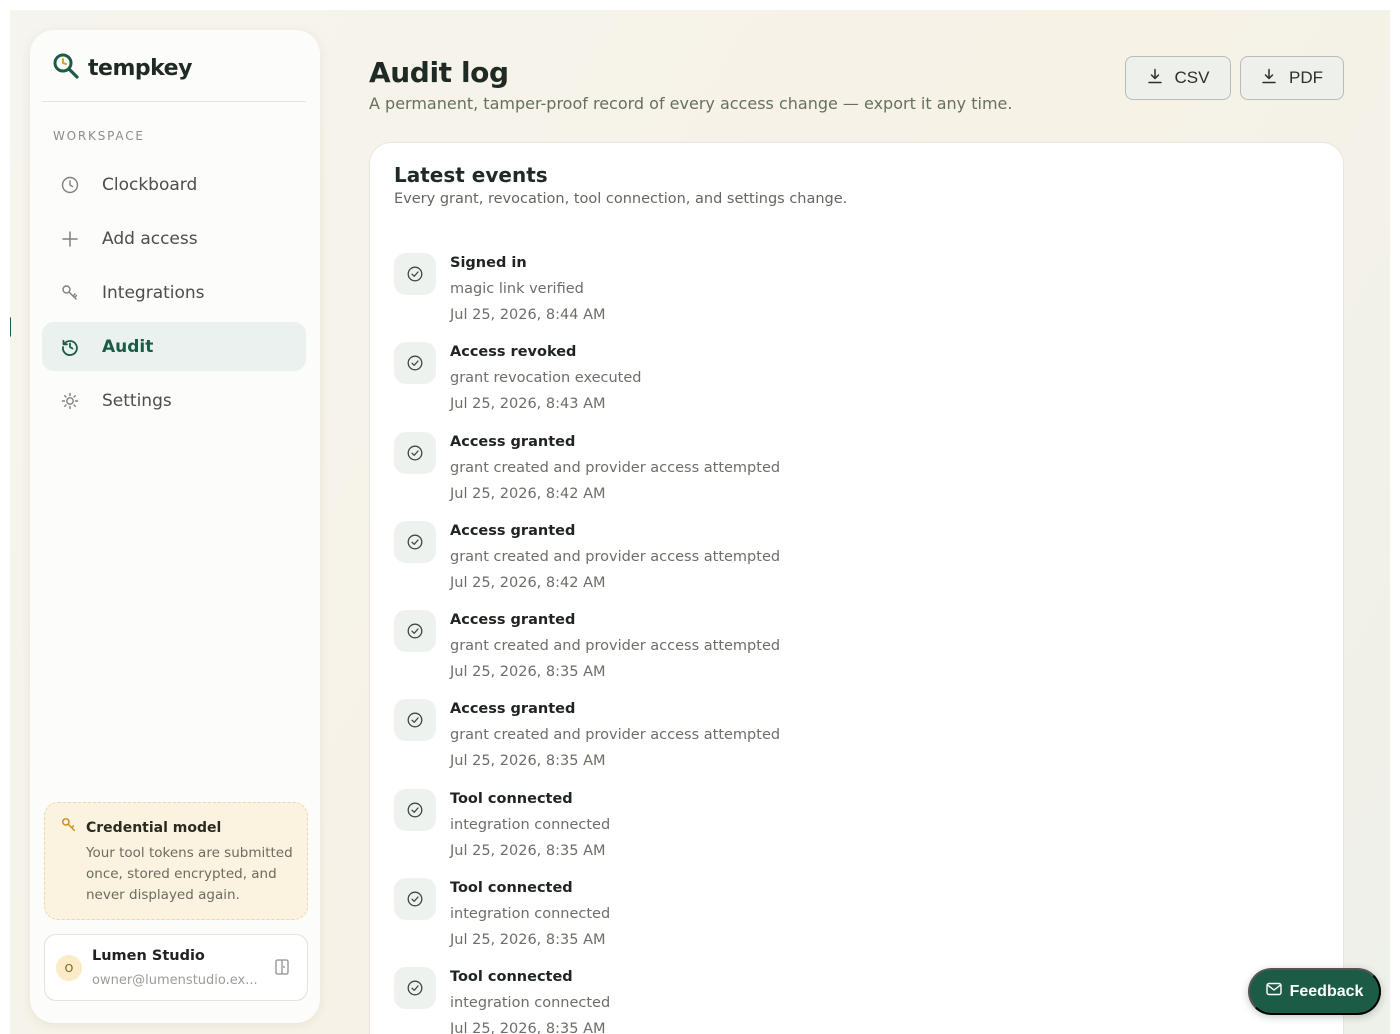 The height and width of the screenshot is (1034, 1400). Describe the element at coordinates (69, 968) in the screenshot. I see `avatar: O` at that location.